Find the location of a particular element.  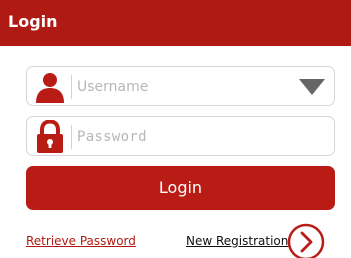

username-input is located at coordinates (177, 87).